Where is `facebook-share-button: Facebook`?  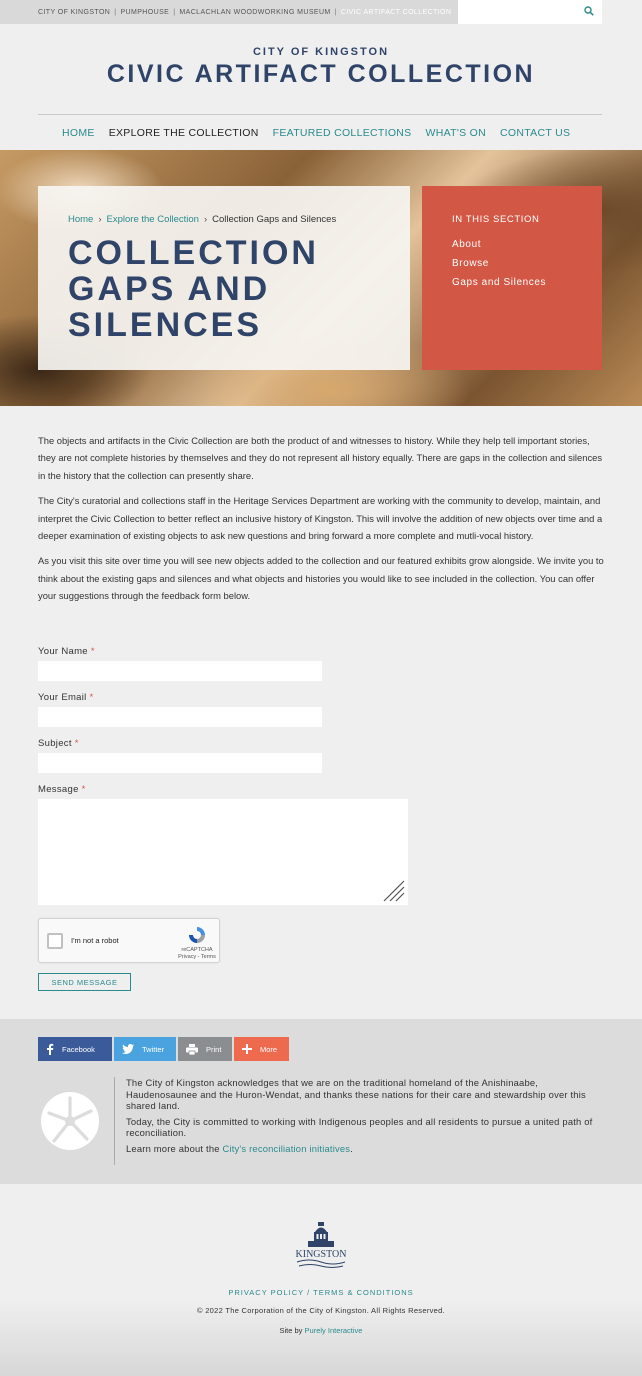
facebook-share-button: Facebook is located at coordinates (75, 1049).